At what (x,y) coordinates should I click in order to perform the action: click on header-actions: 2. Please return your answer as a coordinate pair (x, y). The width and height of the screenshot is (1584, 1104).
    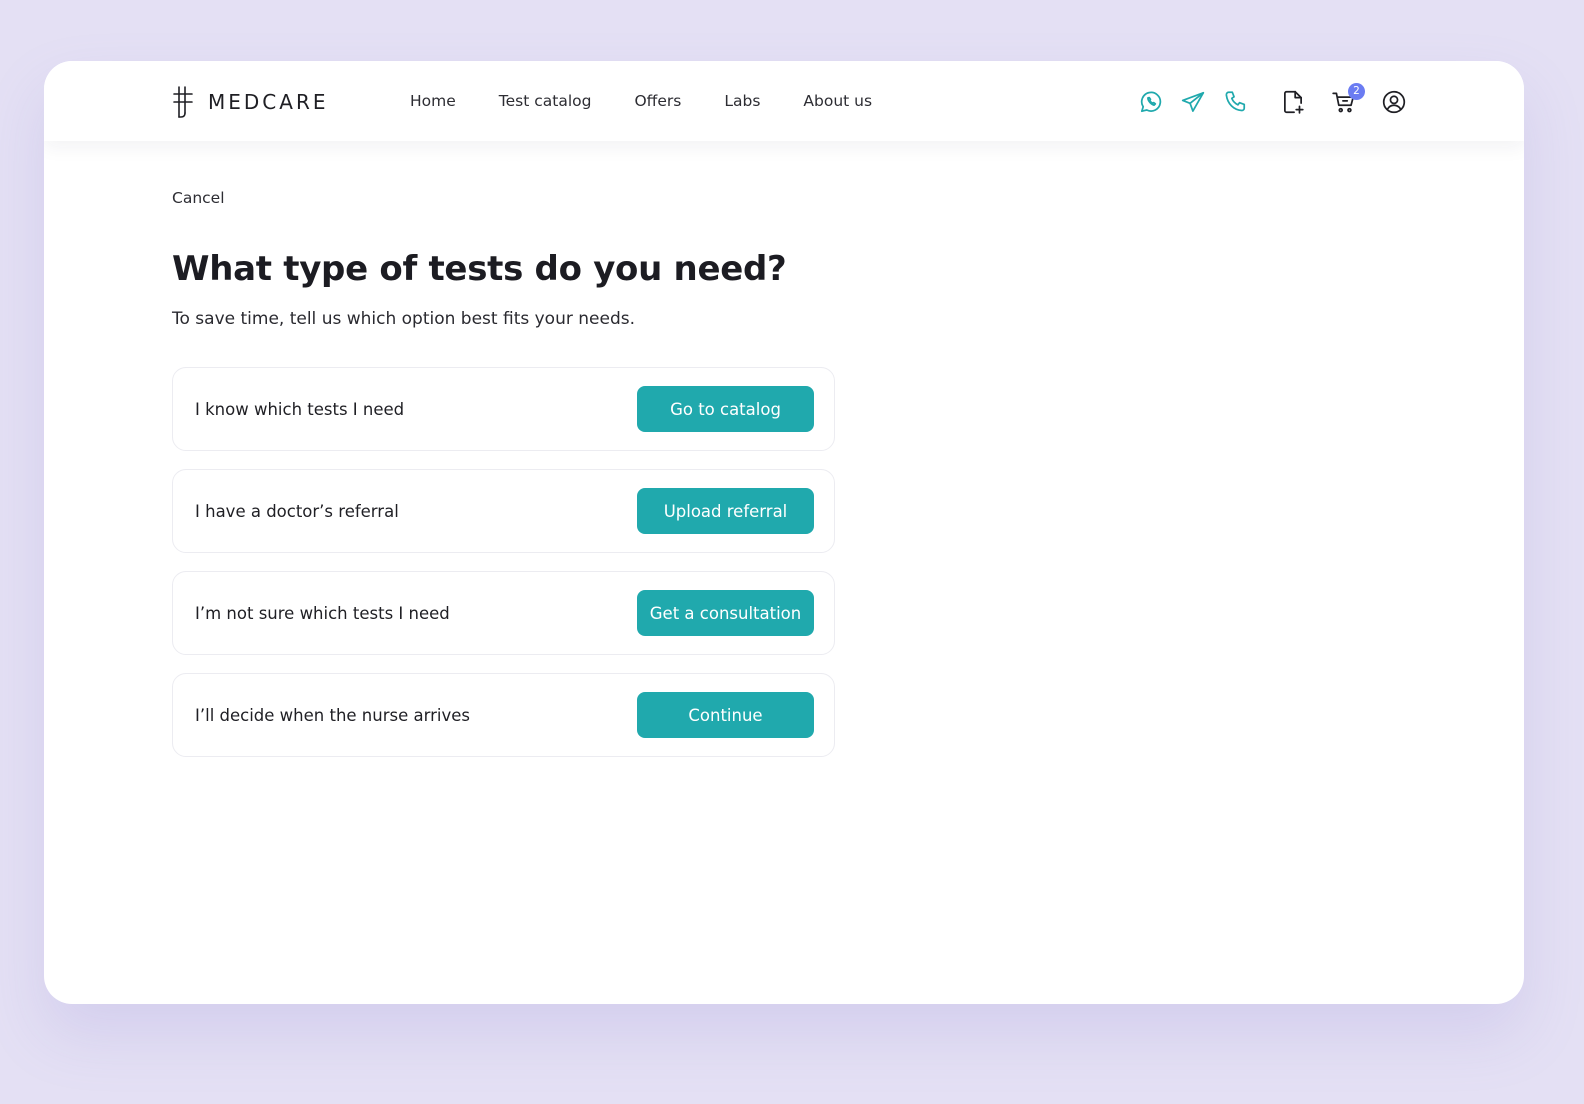
    Looking at the image, I should click on (1278, 101).